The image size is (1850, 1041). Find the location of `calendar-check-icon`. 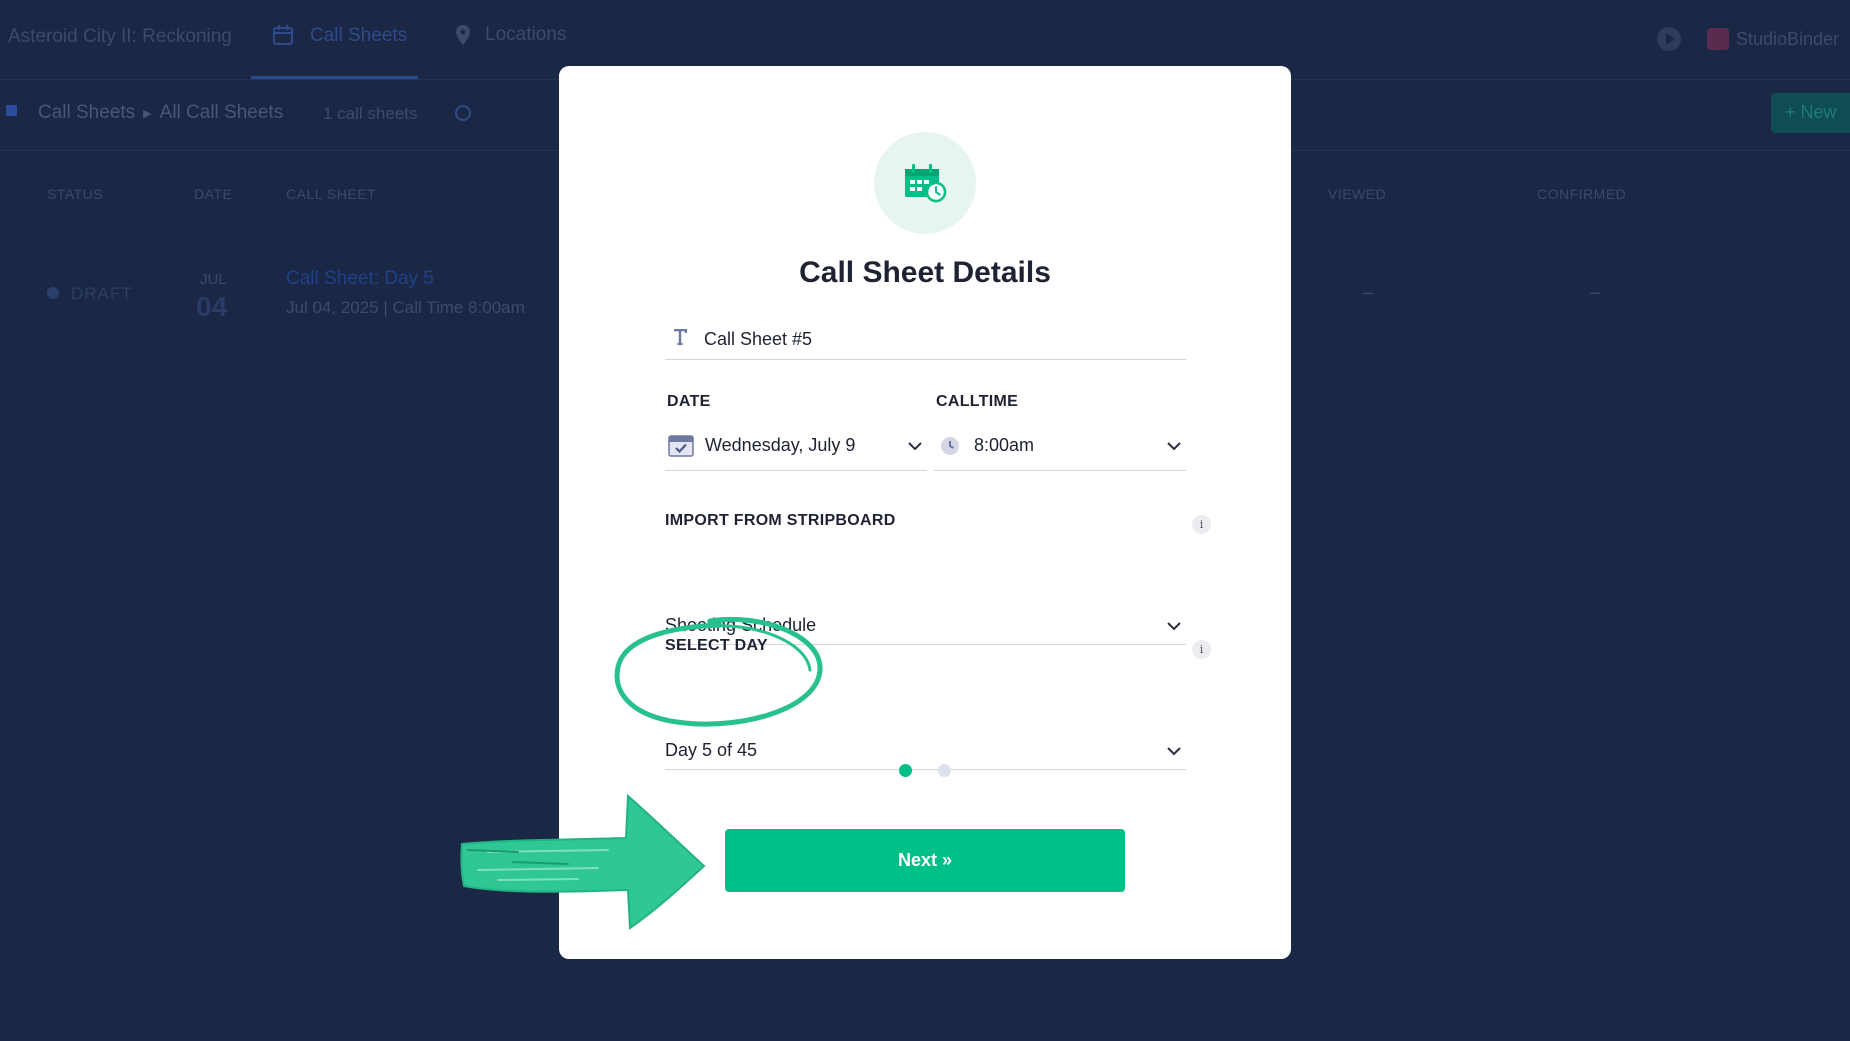

calendar-check-icon is located at coordinates (681, 446).